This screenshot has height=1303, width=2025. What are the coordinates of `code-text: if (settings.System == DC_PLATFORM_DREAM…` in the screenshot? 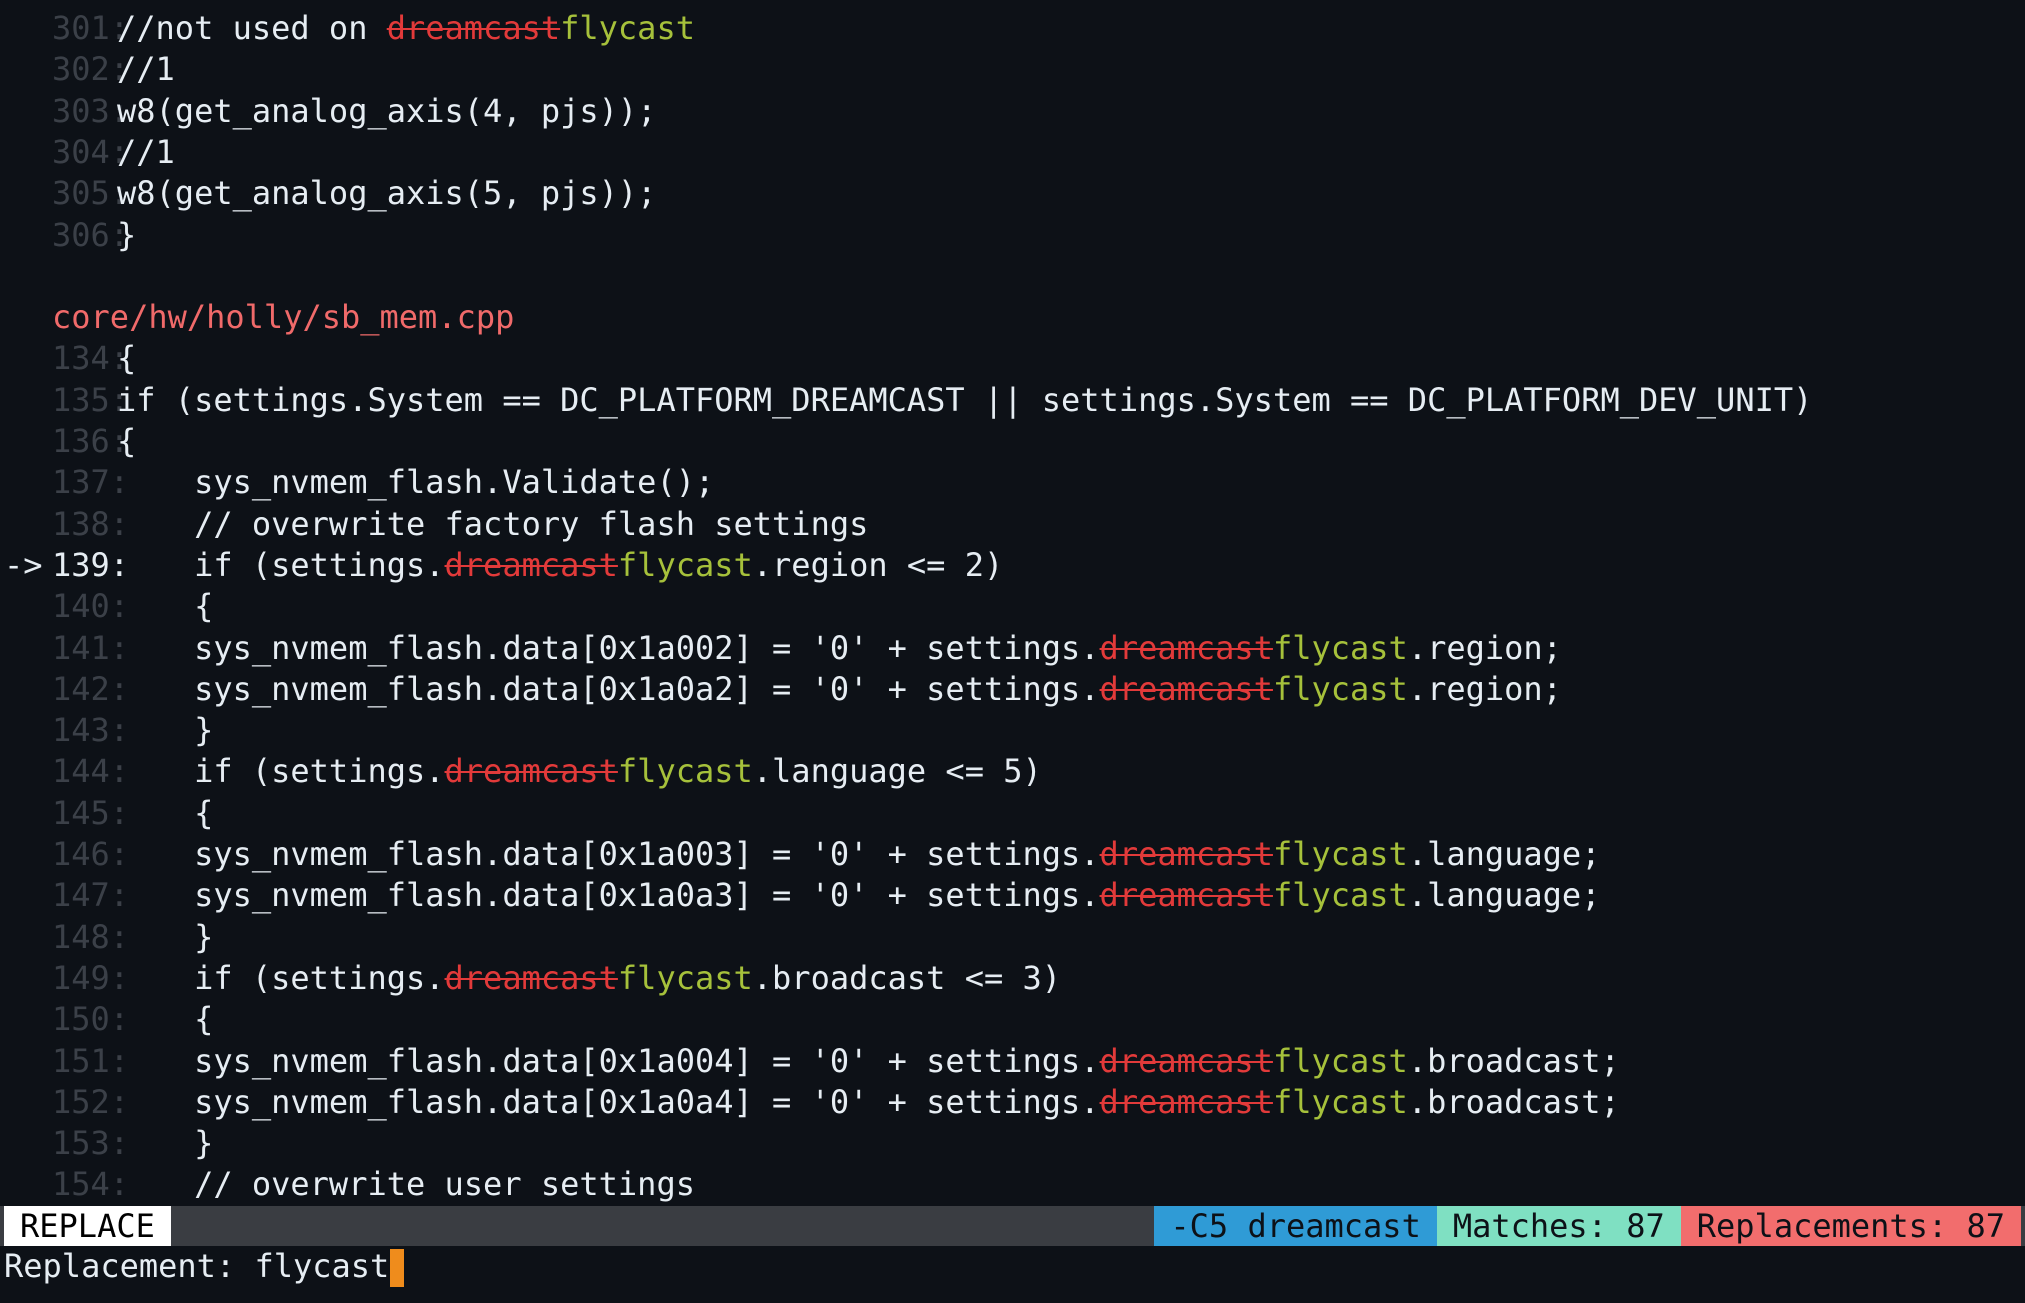 It's located at (964, 400).